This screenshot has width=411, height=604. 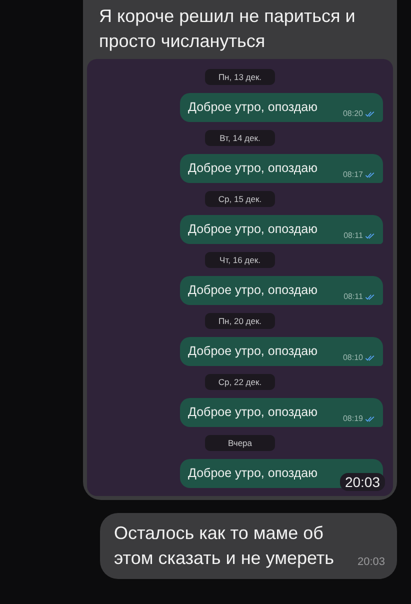 What do you see at coordinates (240, 443) in the screenshot?
I see `date-label: Вчера` at bounding box center [240, 443].